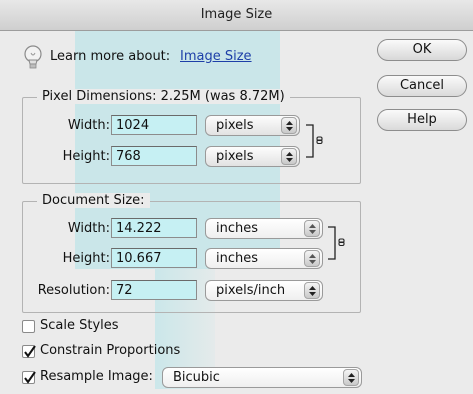  I want to click on document-height-label: Height:, so click(86, 258).